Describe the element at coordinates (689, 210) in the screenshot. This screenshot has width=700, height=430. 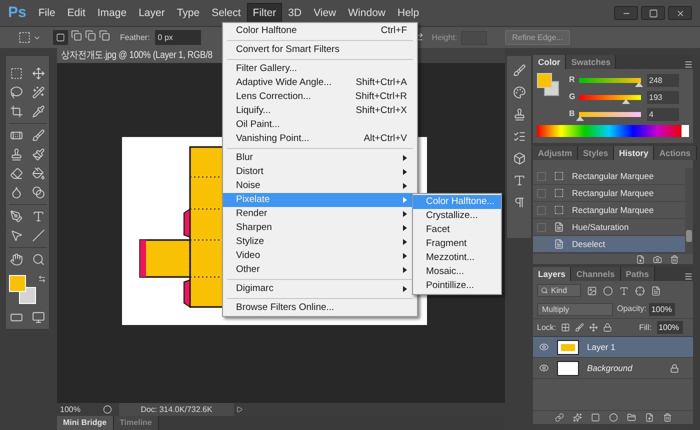
I see `scrollbar` at that location.